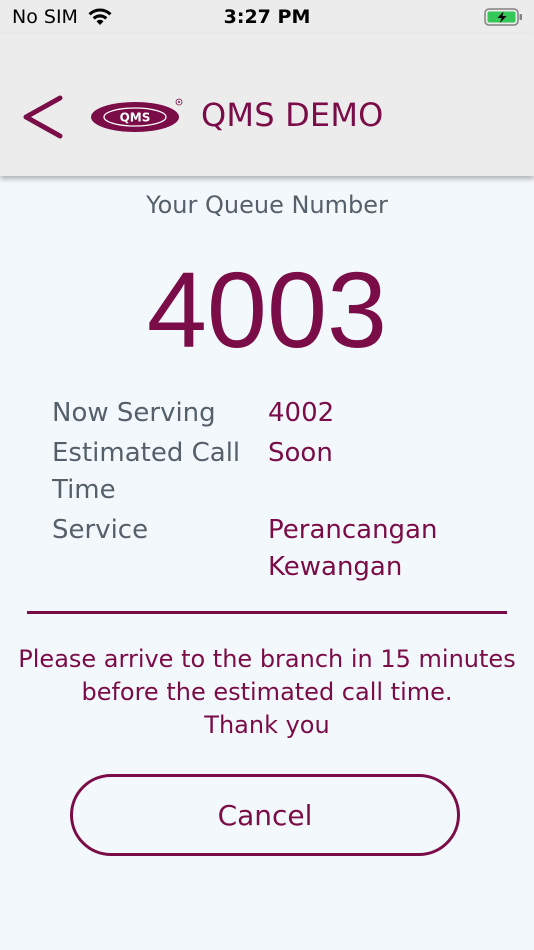 Image resolution: width=534 pixels, height=950 pixels. I want to click on detail-row-service: Service Perancangan Kewangan, so click(272, 549).